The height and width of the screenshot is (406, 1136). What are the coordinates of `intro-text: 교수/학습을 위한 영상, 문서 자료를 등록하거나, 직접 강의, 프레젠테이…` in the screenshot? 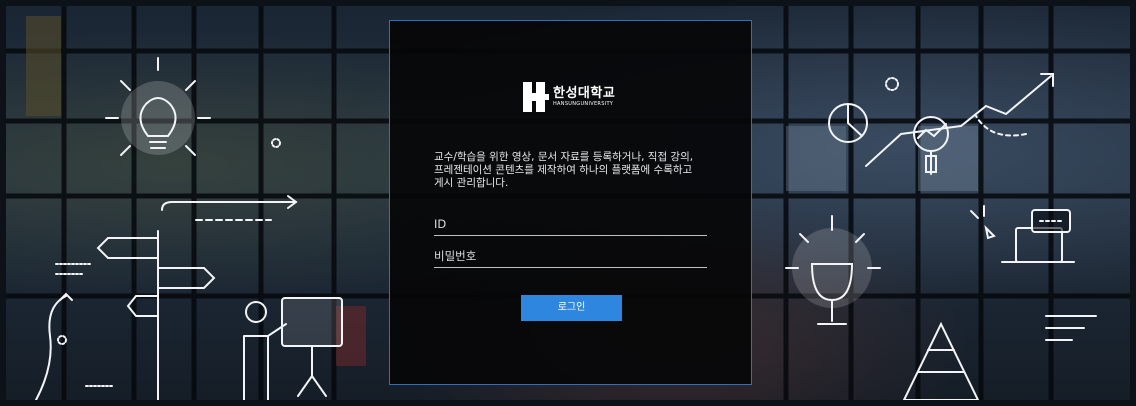 It's located at (579, 170).